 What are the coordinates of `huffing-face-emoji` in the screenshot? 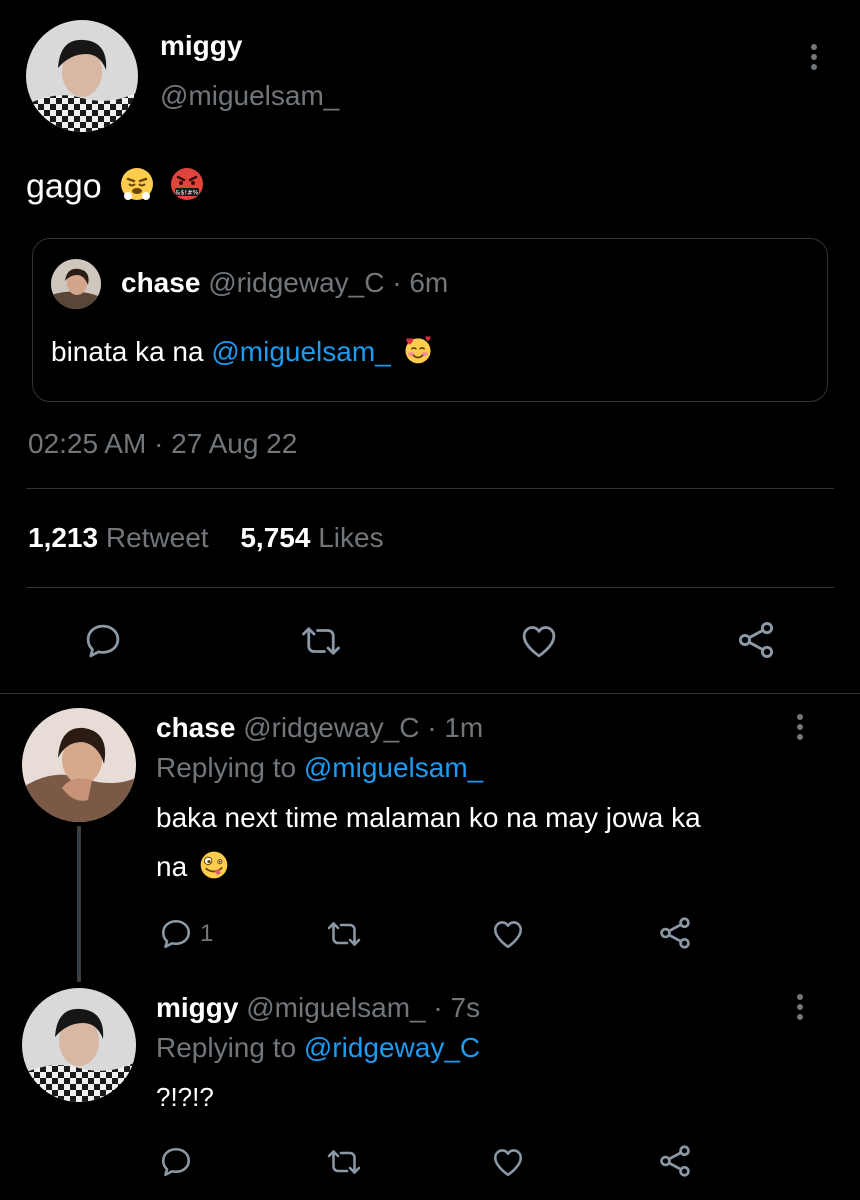 It's located at (137, 188).